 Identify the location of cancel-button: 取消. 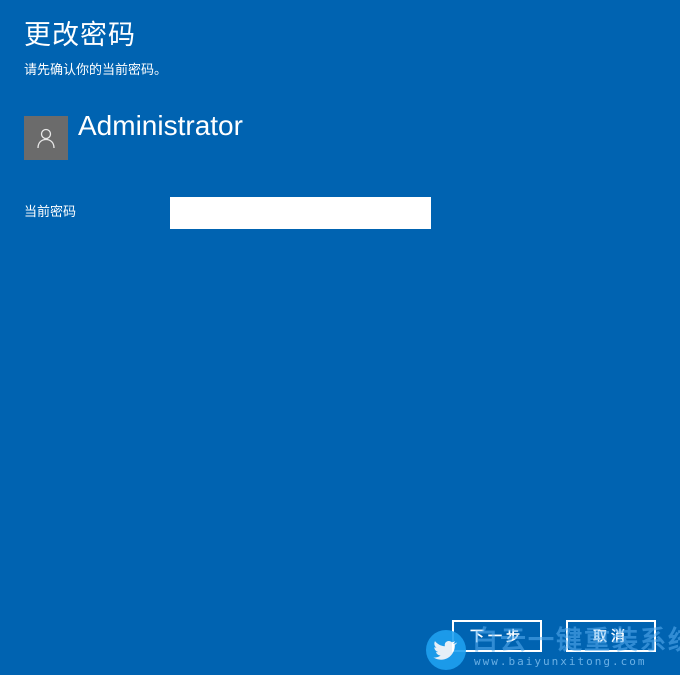
(611, 636).